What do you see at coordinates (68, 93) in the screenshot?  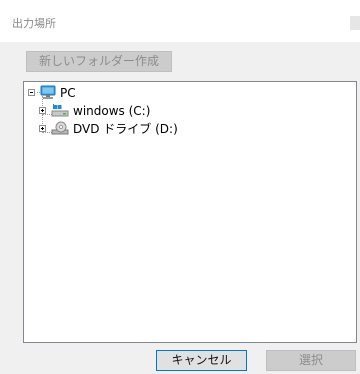 I see `tree-node-label: PC` at bounding box center [68, 93].